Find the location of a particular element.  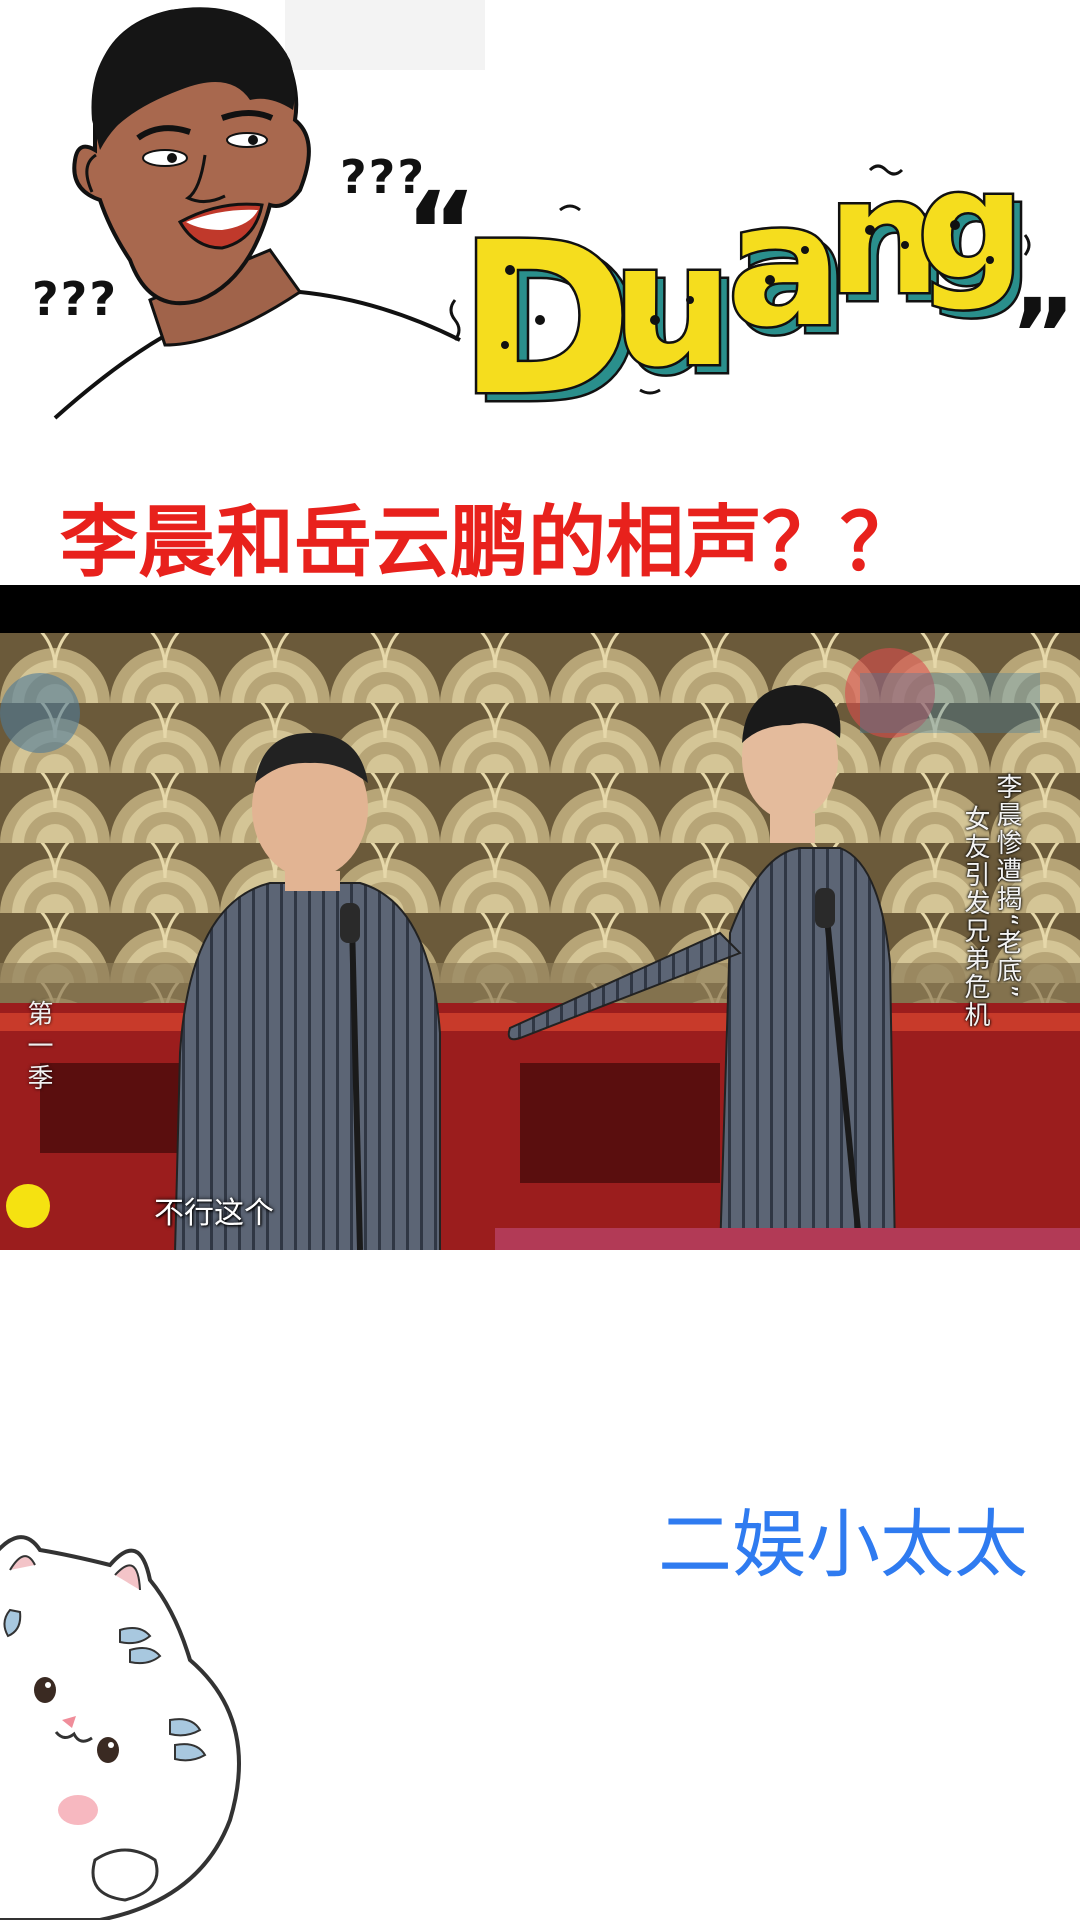

white-cat-sticker-icon is located at coordinates (120, 1727).